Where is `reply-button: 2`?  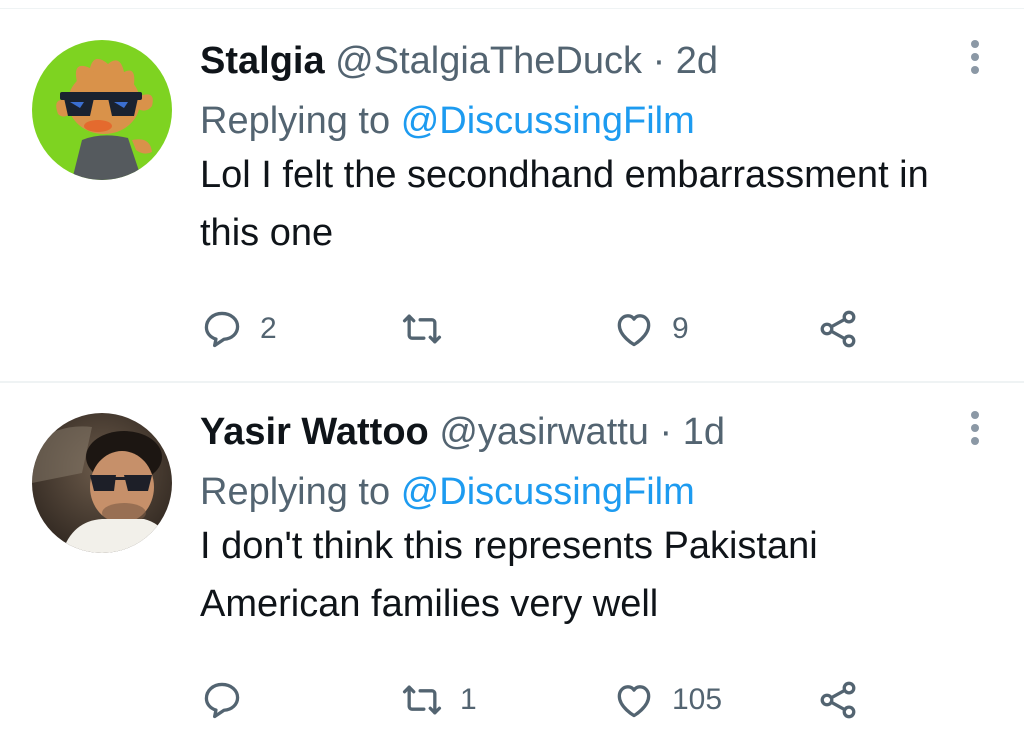 reply-button: 2 is located at coordinates (238, 329).